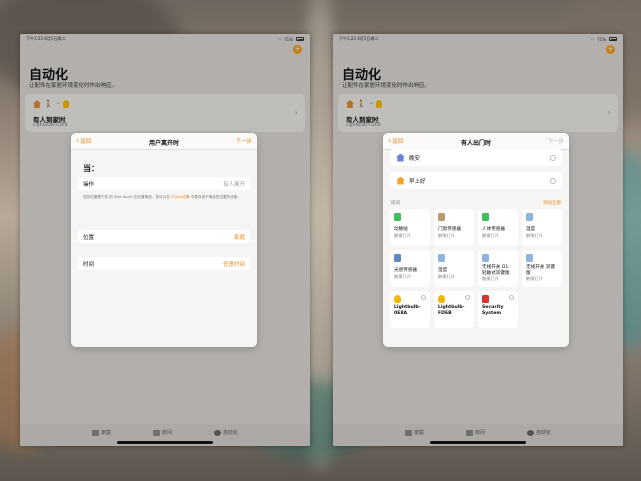 Image resolution: width=641 pixels, height=481 pixels. What do you see at coordinates (164, 183) in the screenshot?
I see `operation-row: 操作 有人离开` at bounding box center [164, 183].